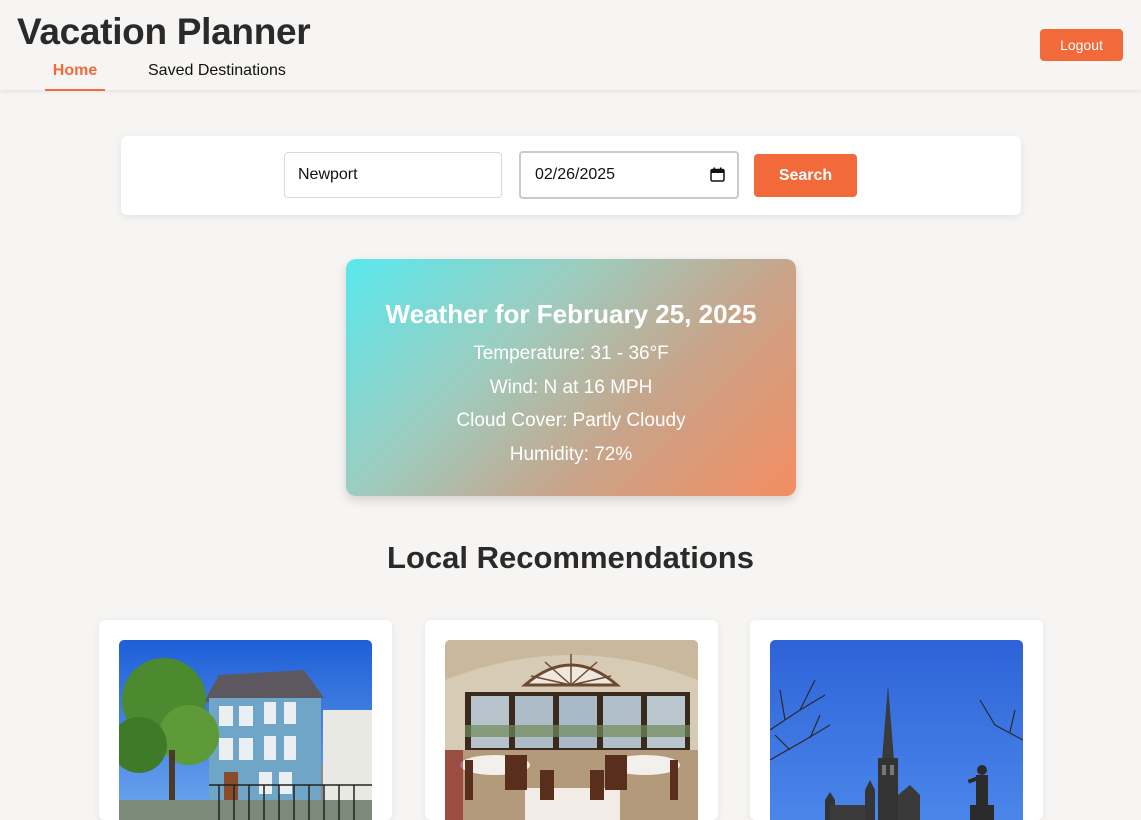  I want to click on weather-temperature: Temperature: 31 - 36°F, so click(571, 353).